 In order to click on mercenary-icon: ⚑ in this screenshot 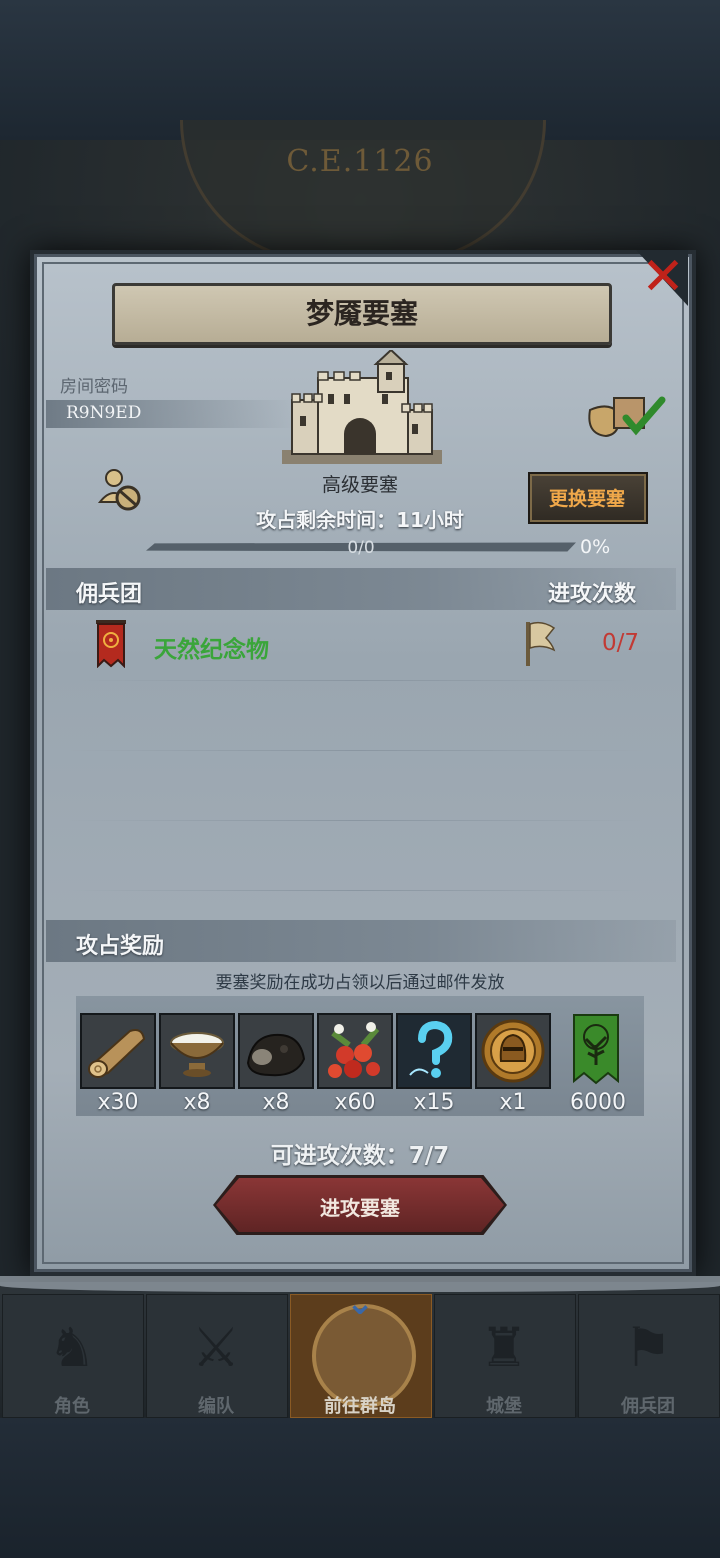, I will do `click(648, 1347)`.